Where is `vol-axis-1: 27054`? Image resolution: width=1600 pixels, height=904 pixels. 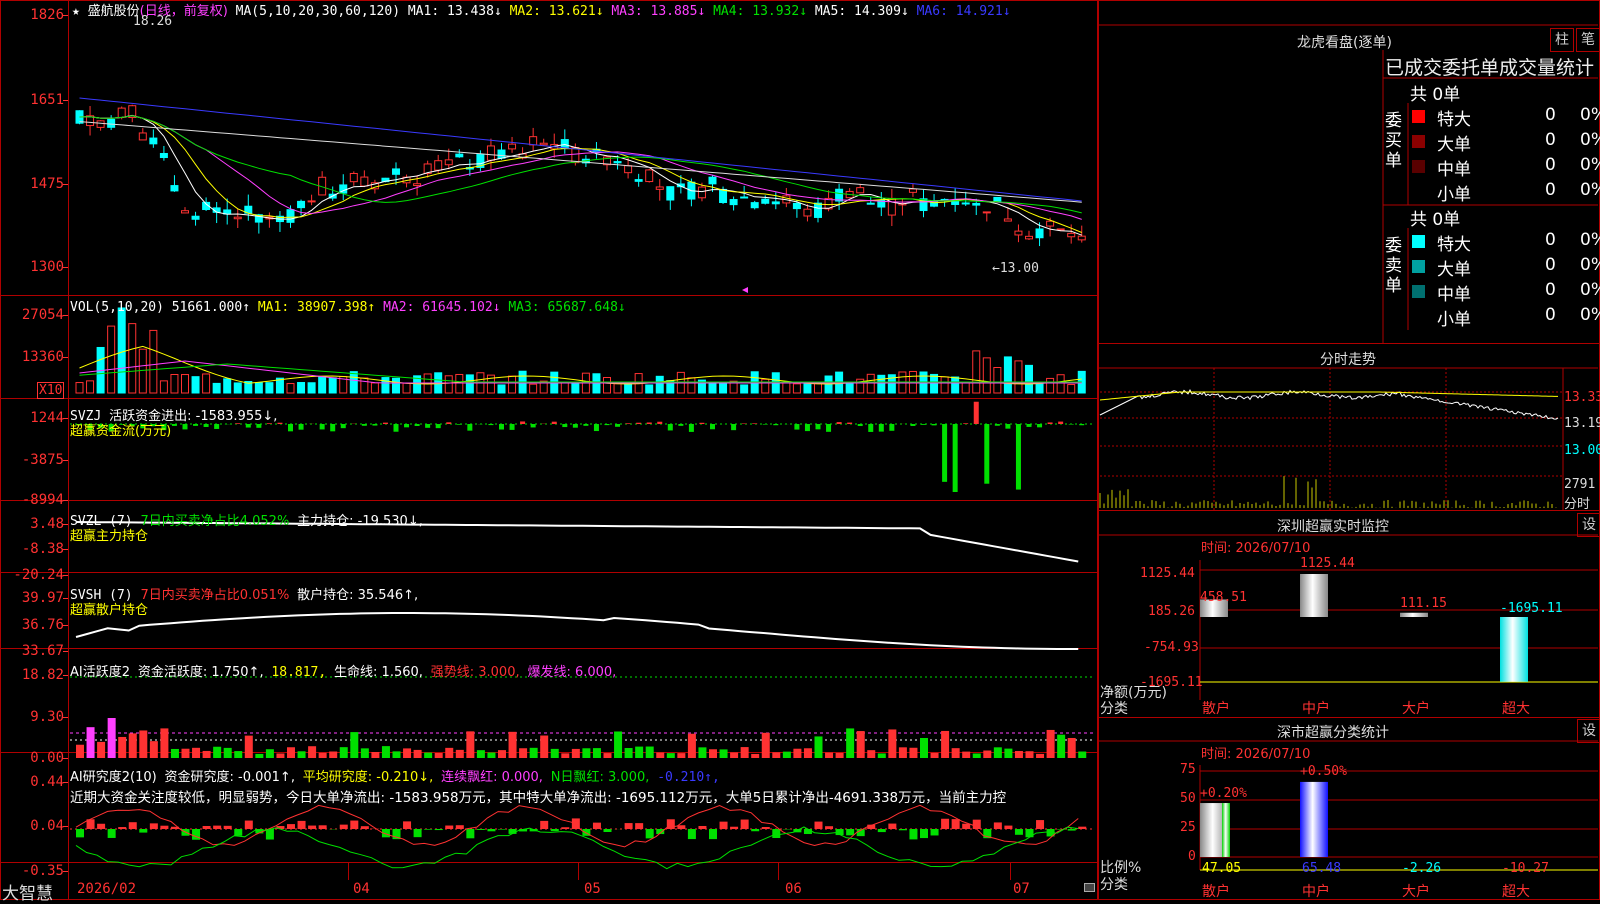
vol-axis-1: 27054 is located at coordinates (32, 315).